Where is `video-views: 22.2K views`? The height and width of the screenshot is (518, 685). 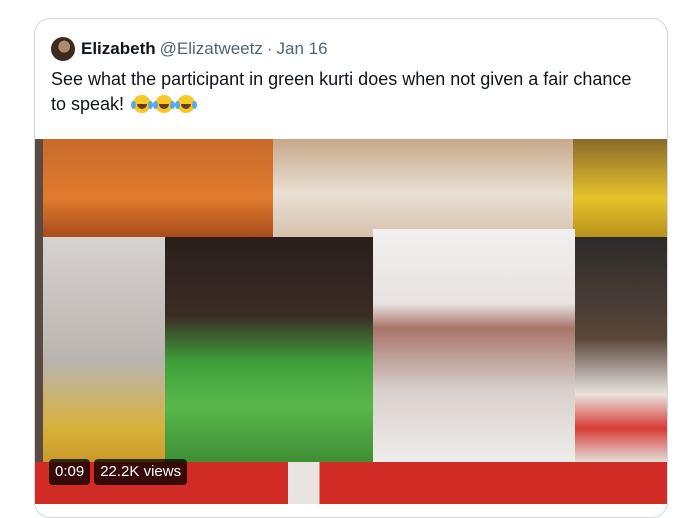 video-views: 22.2K views is located at coordinates (141, 472).